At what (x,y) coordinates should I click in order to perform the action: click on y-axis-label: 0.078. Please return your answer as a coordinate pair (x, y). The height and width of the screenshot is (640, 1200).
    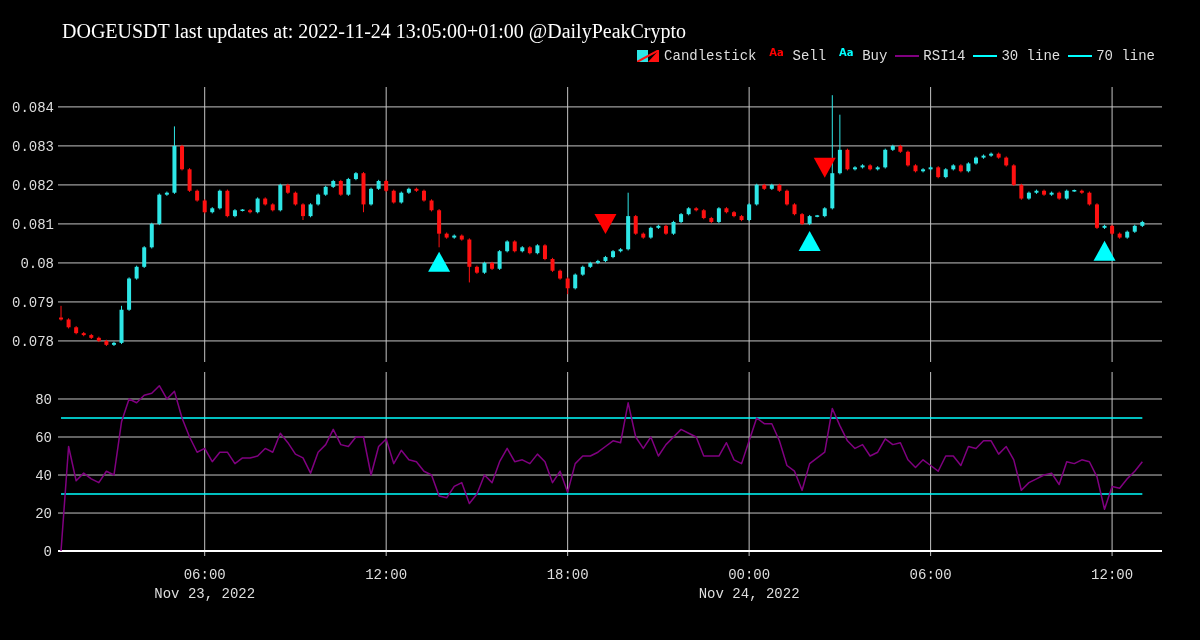
    Looking at the image, I should click on (33, 341).